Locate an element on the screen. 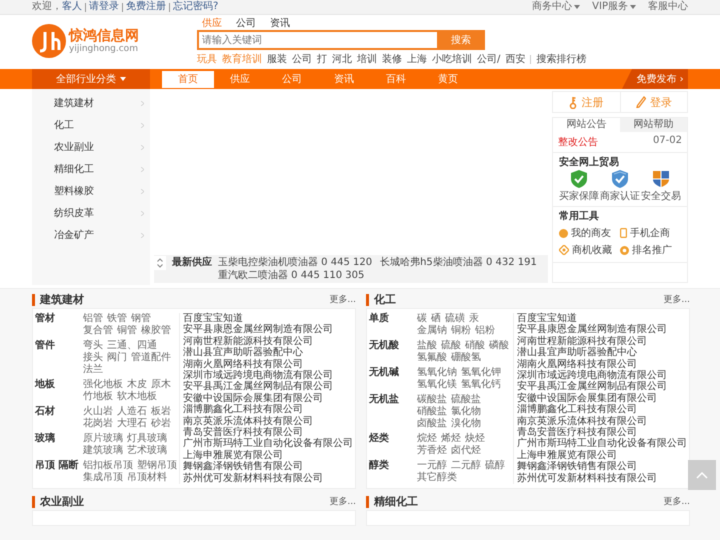 Image resolution: width=720 pixels, height=540 pixels. top-menu: VIP服务 is located at coordinates (614, 7).